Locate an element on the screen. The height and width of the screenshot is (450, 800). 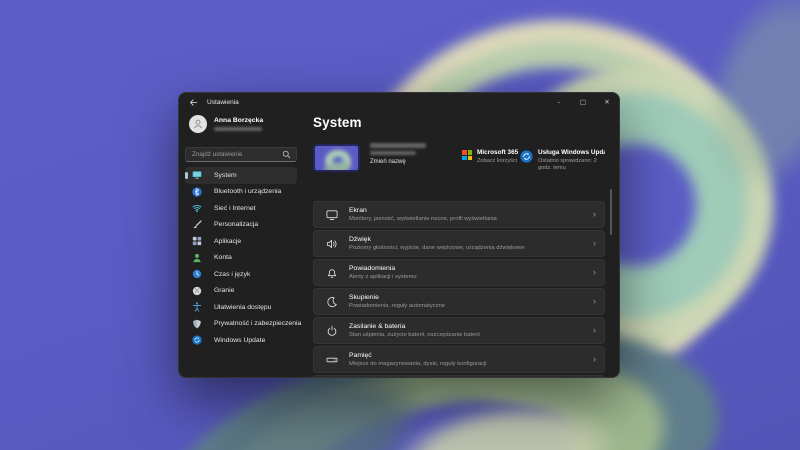
bluetooth-icon is located at coordinates (197, 192).